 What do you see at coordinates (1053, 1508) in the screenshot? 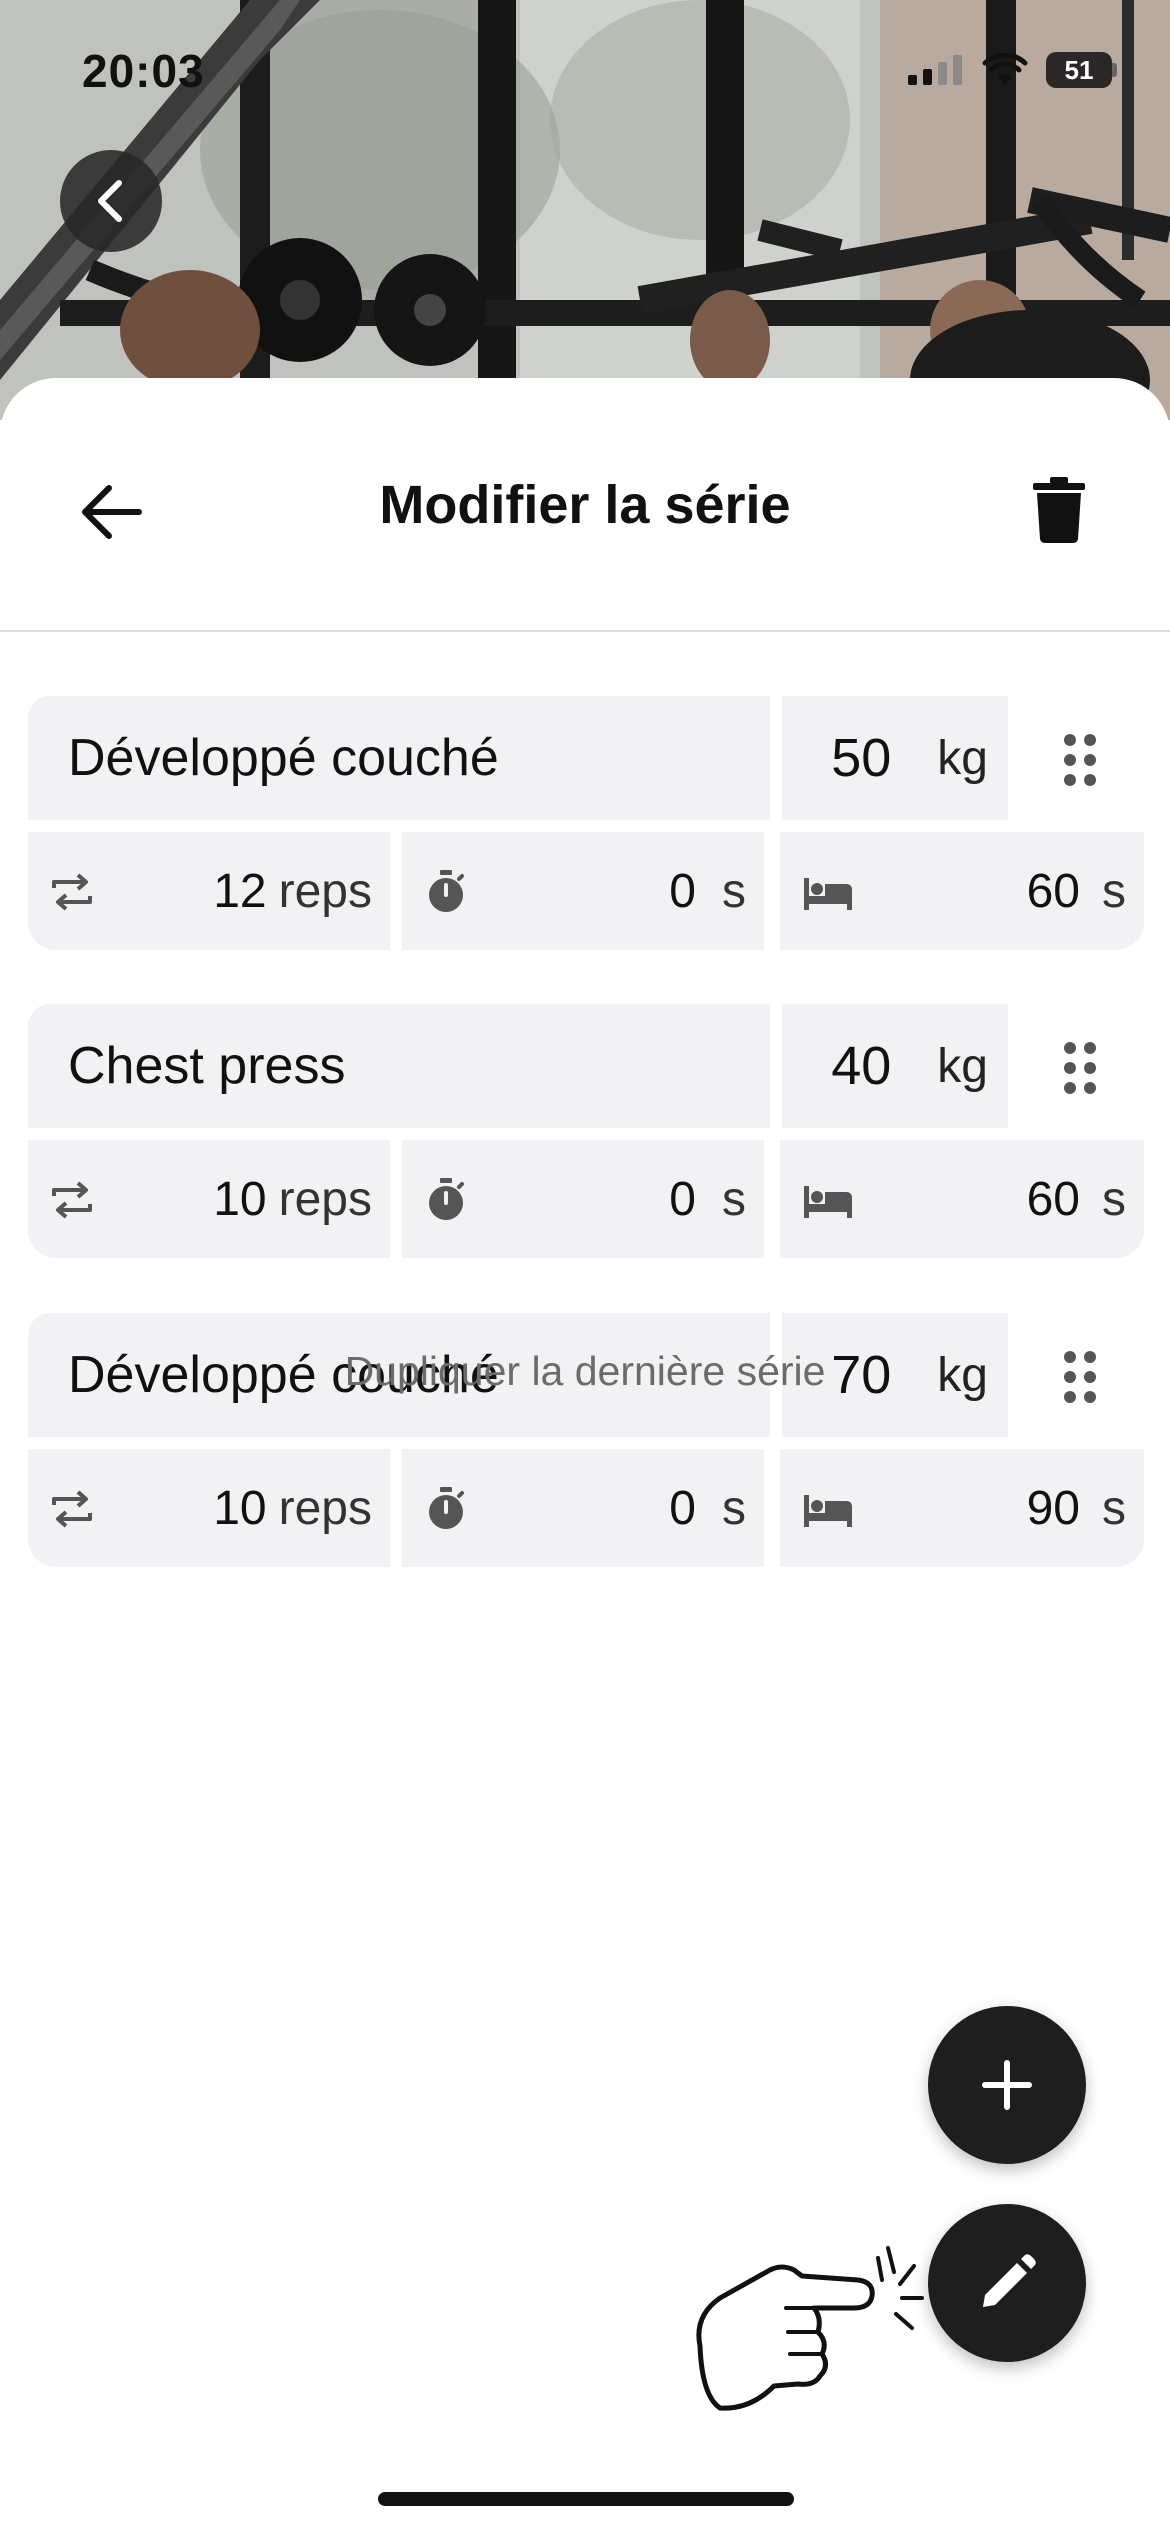
I see `rest-value: 90` at bounding box center [1053, 1508].